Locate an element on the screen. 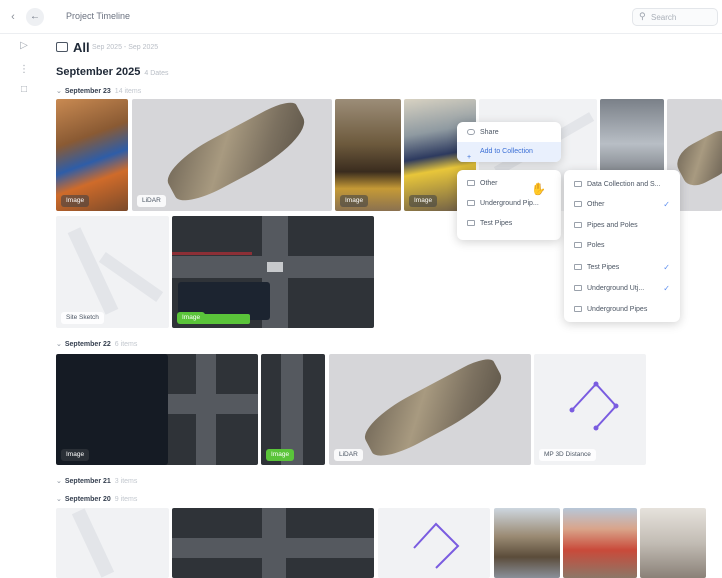 This screenshot has width=722, height=578. collection-option: Other ✓ is located at coordinates (622, 205).